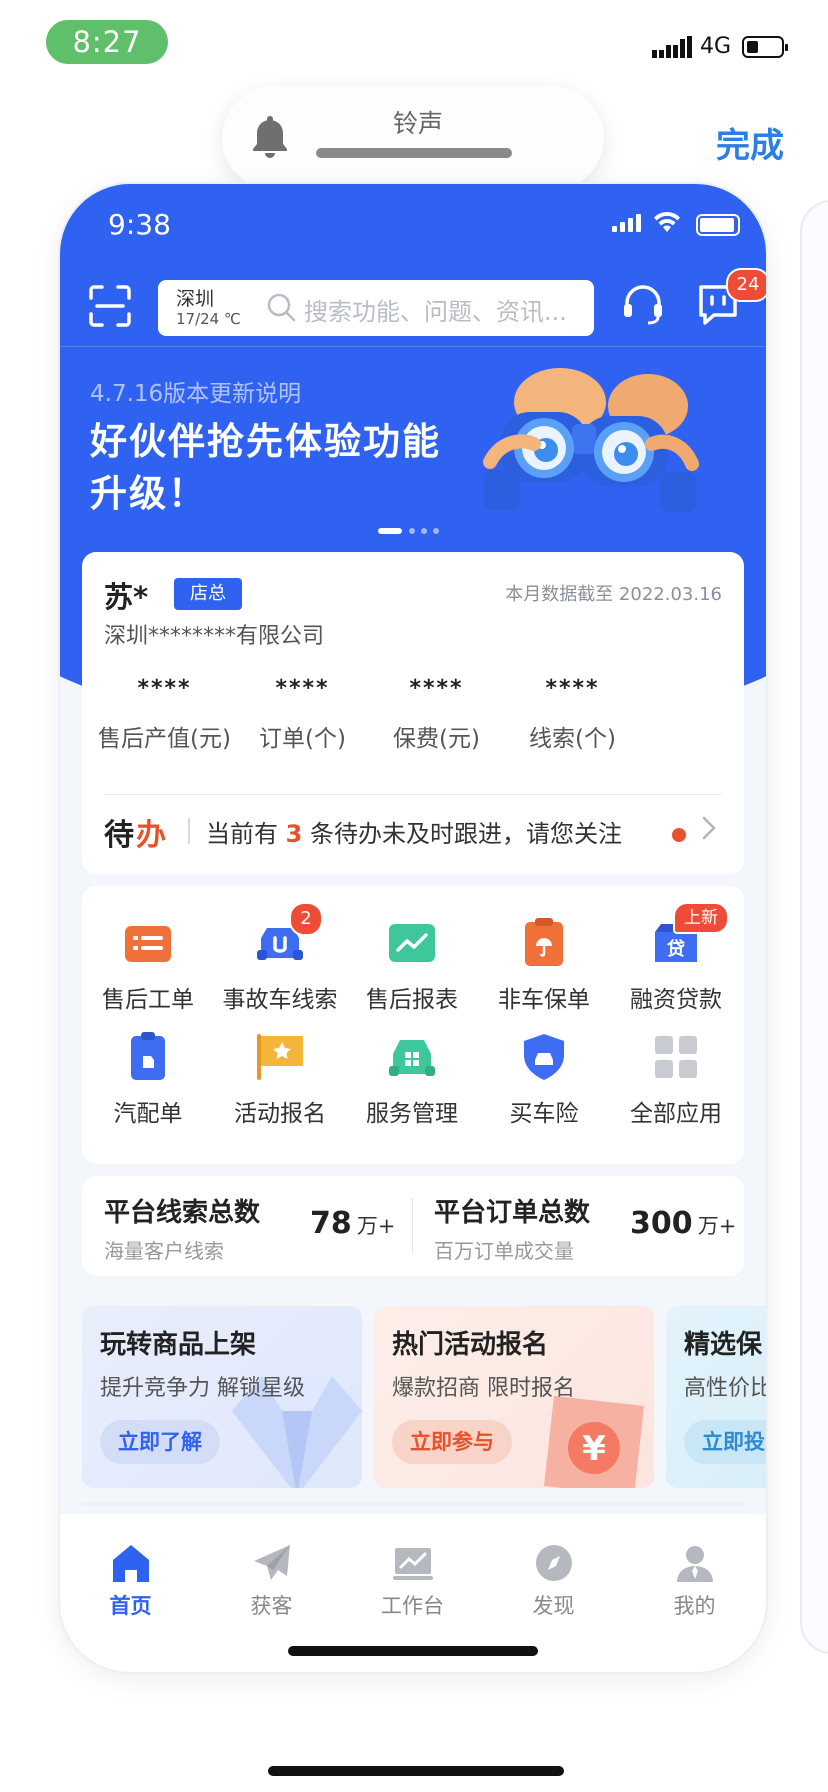 The image size is (828, 1792). I want to click on new-badge: 上新, so click(701, 918).